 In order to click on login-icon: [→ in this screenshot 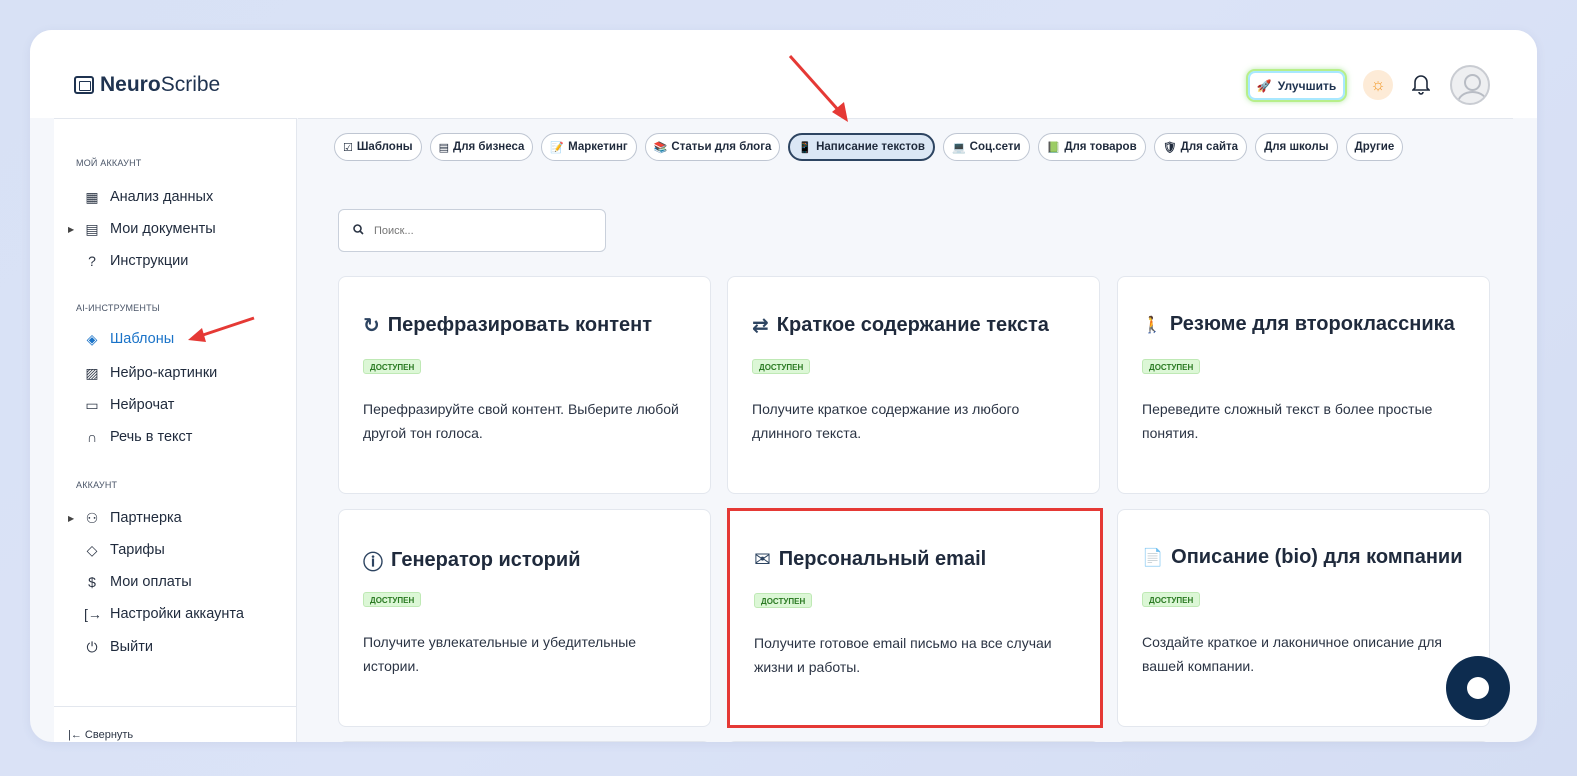, I will do `click(93, 614)`.